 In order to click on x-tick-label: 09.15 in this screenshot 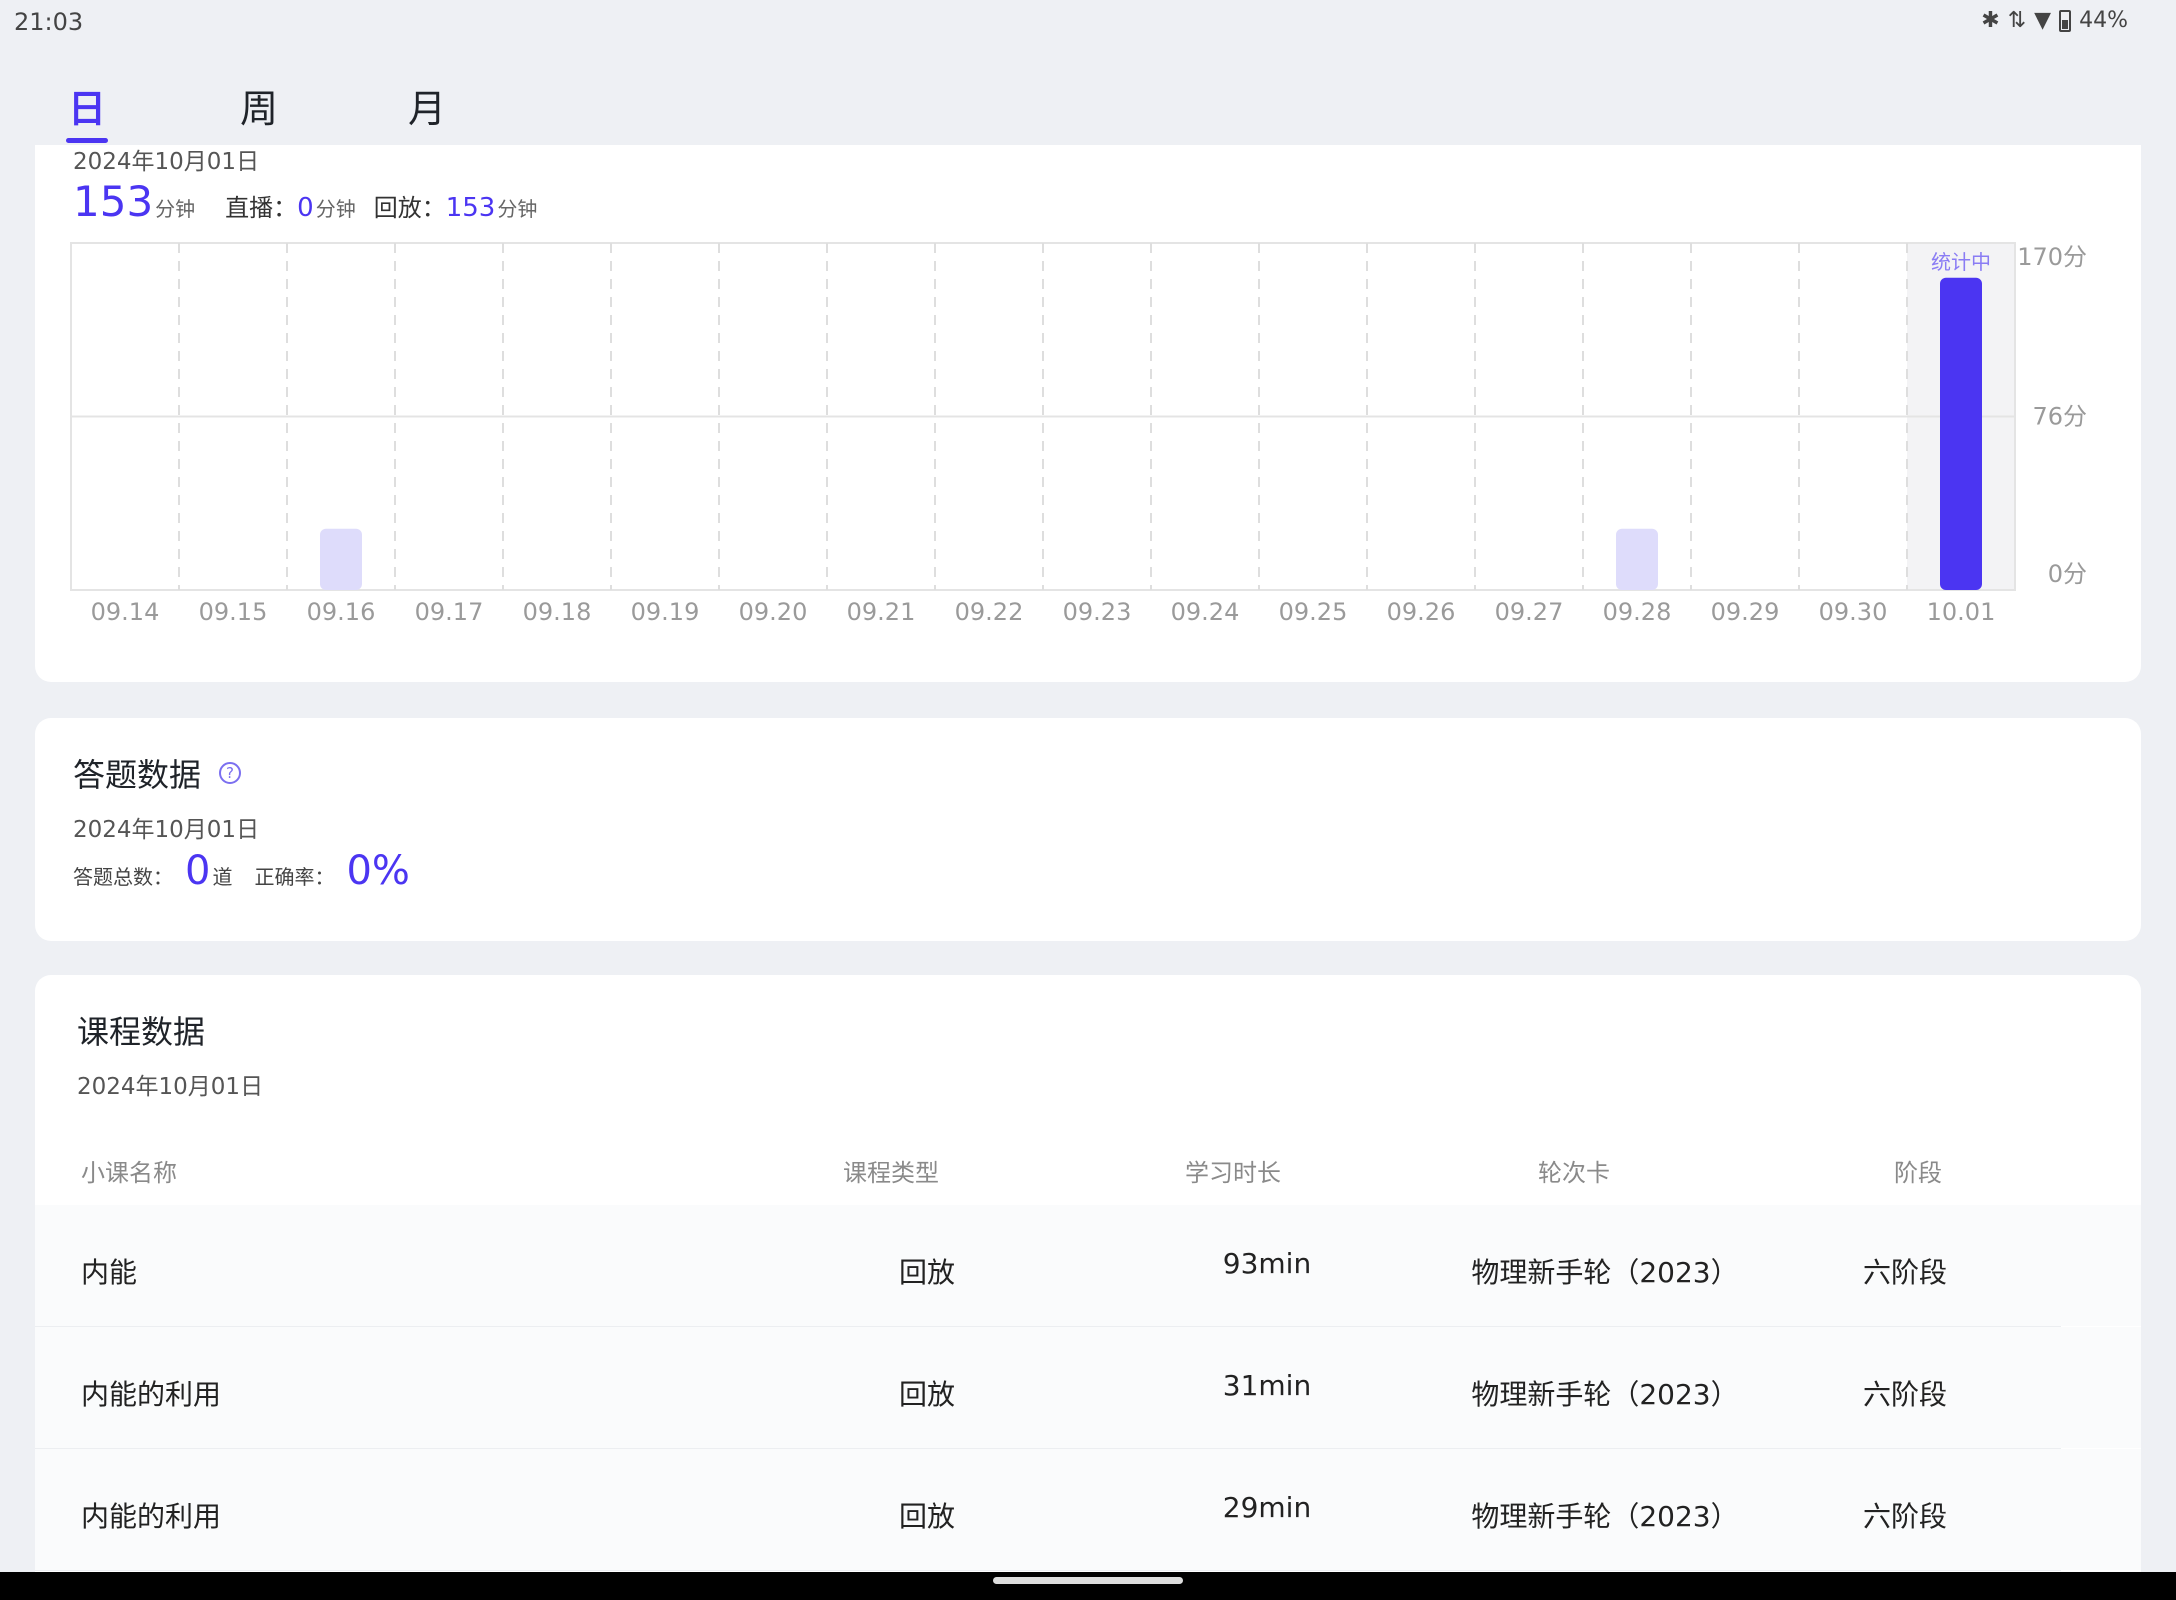, I will do `click(233, 612)`.